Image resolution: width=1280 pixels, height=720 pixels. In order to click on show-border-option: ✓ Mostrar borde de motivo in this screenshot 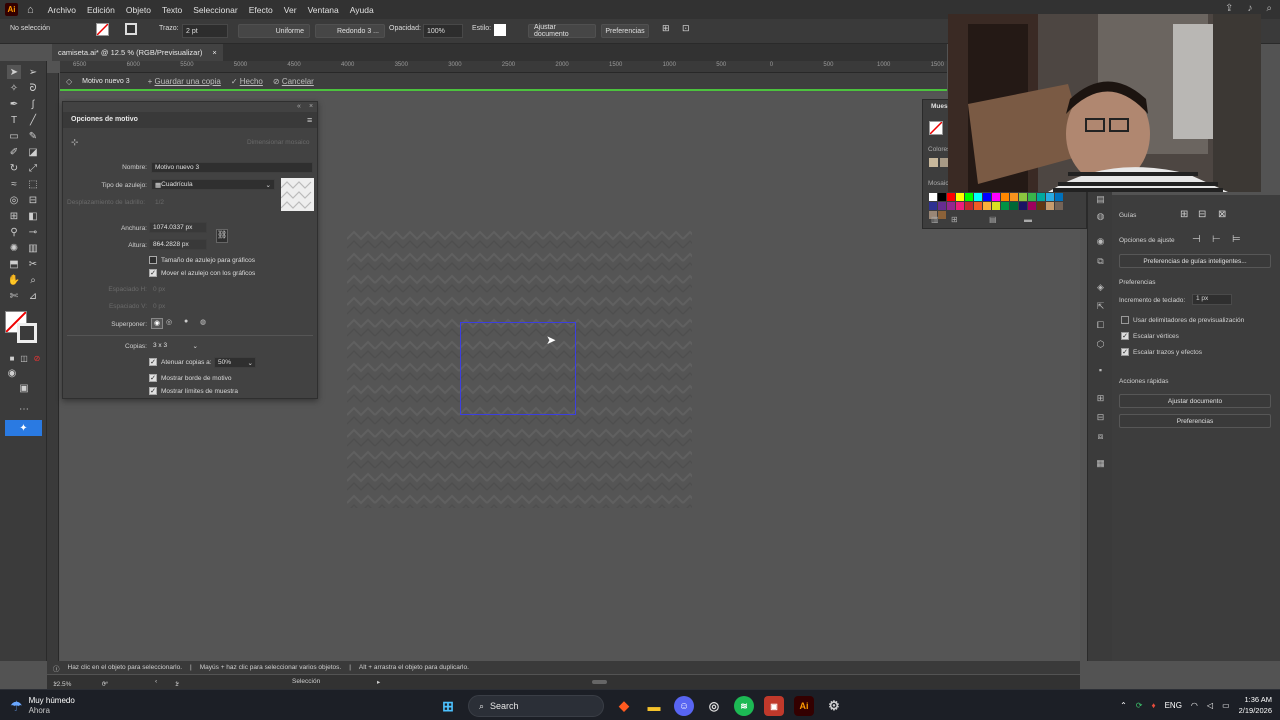, I will do `click(190, 378)`.